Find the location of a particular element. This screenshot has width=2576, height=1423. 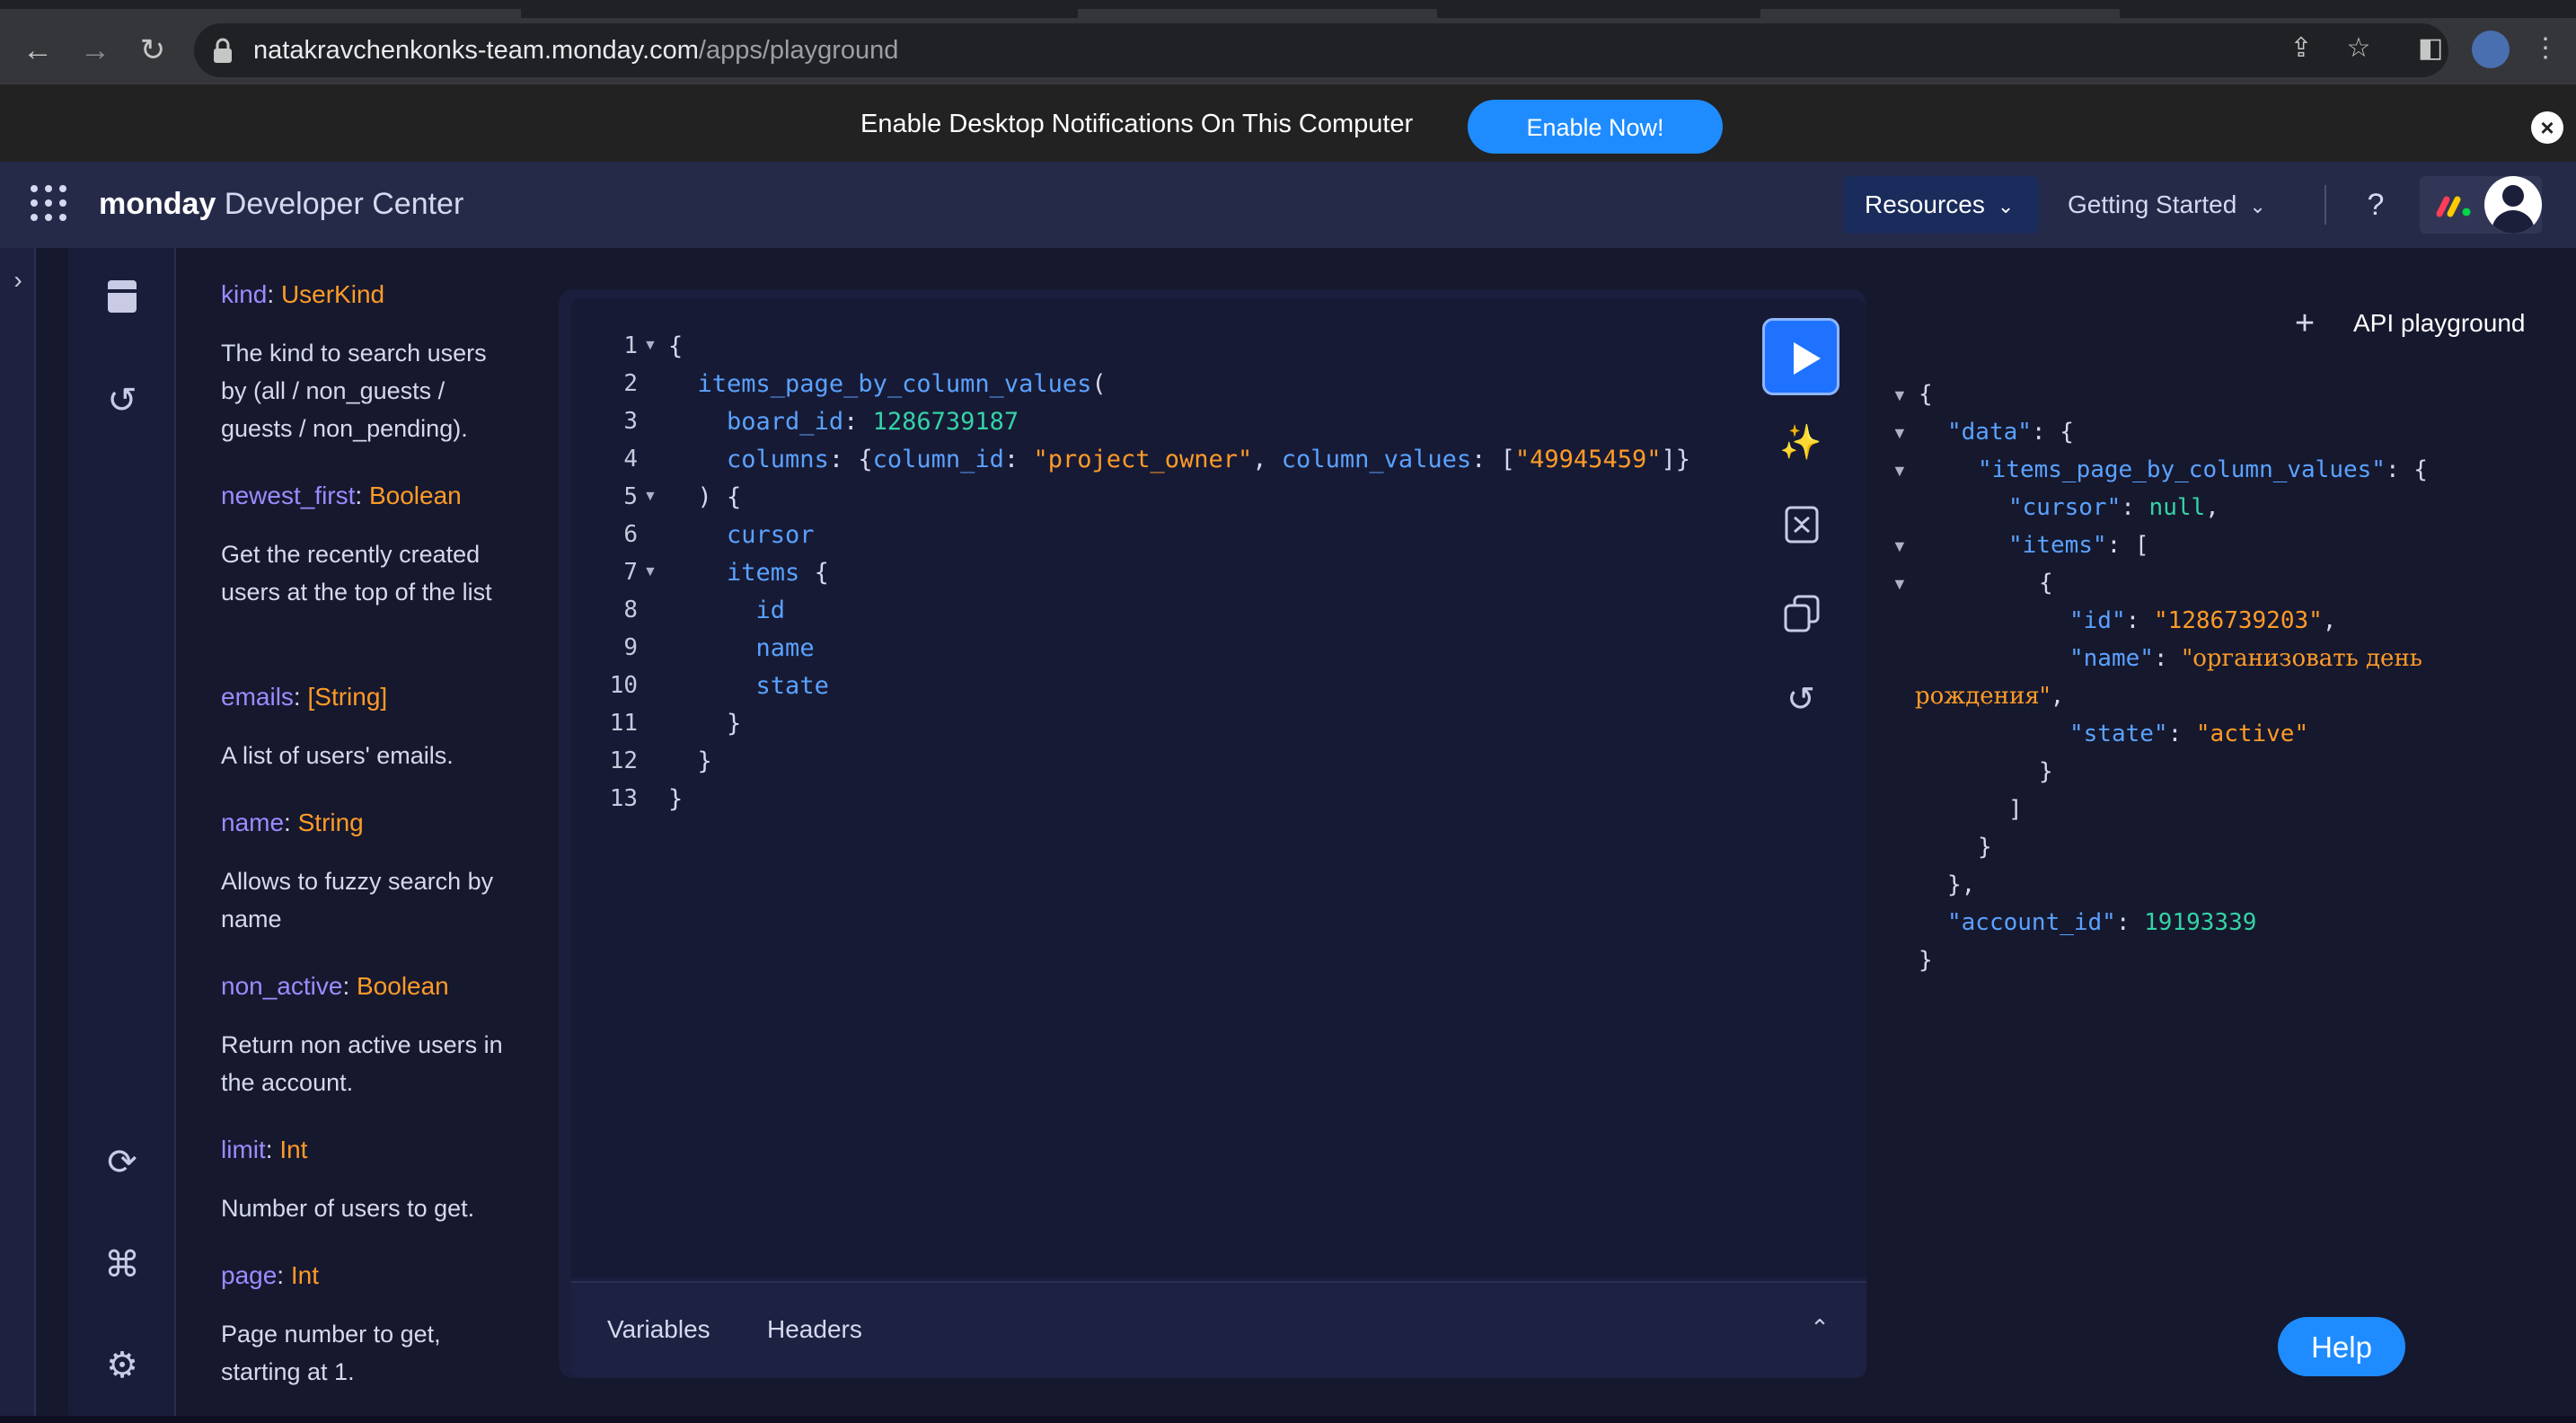

code-line: ) { is located at coordinates (705, 497).